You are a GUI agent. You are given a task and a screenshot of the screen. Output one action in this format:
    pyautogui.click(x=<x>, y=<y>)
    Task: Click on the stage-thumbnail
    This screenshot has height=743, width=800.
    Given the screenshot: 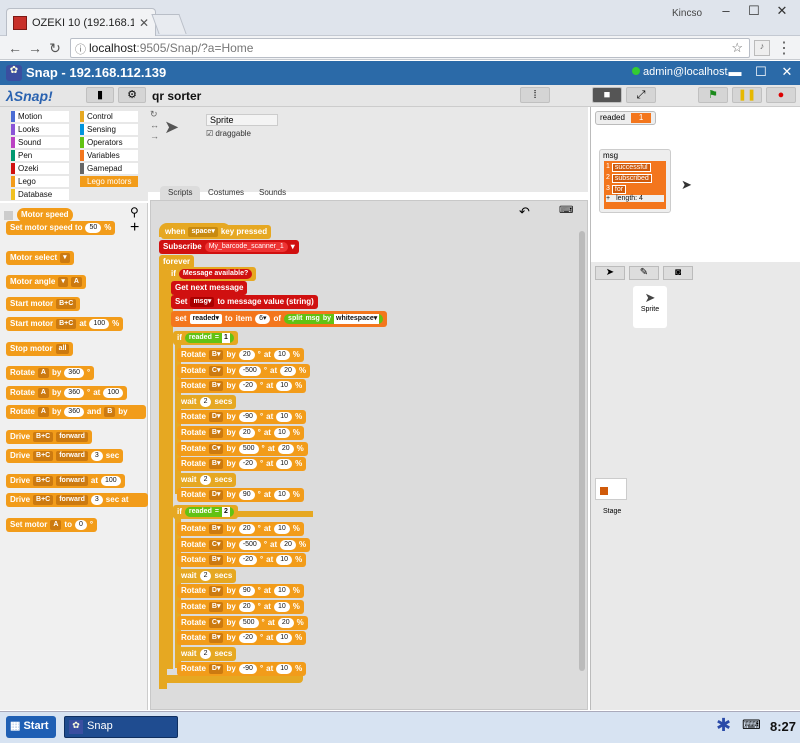 What is the action you would take?
    pyautogui.click(x=611, y=489)
    